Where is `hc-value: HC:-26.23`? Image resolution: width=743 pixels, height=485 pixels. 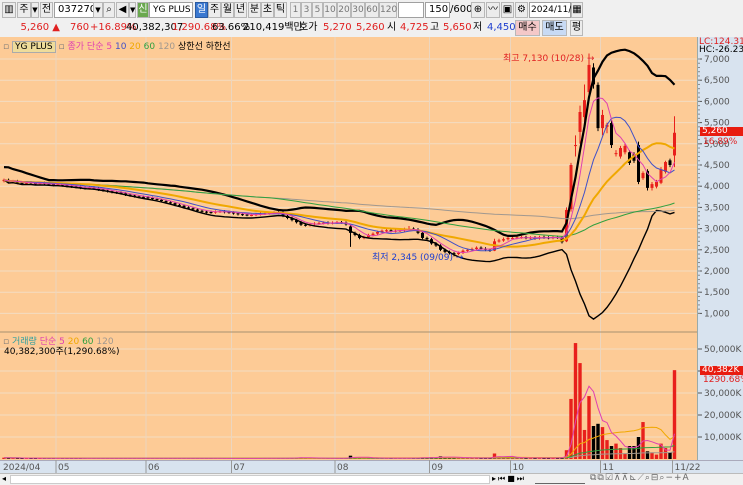 hc-value: HC:-26.23 is located at coordinates (721, 50).